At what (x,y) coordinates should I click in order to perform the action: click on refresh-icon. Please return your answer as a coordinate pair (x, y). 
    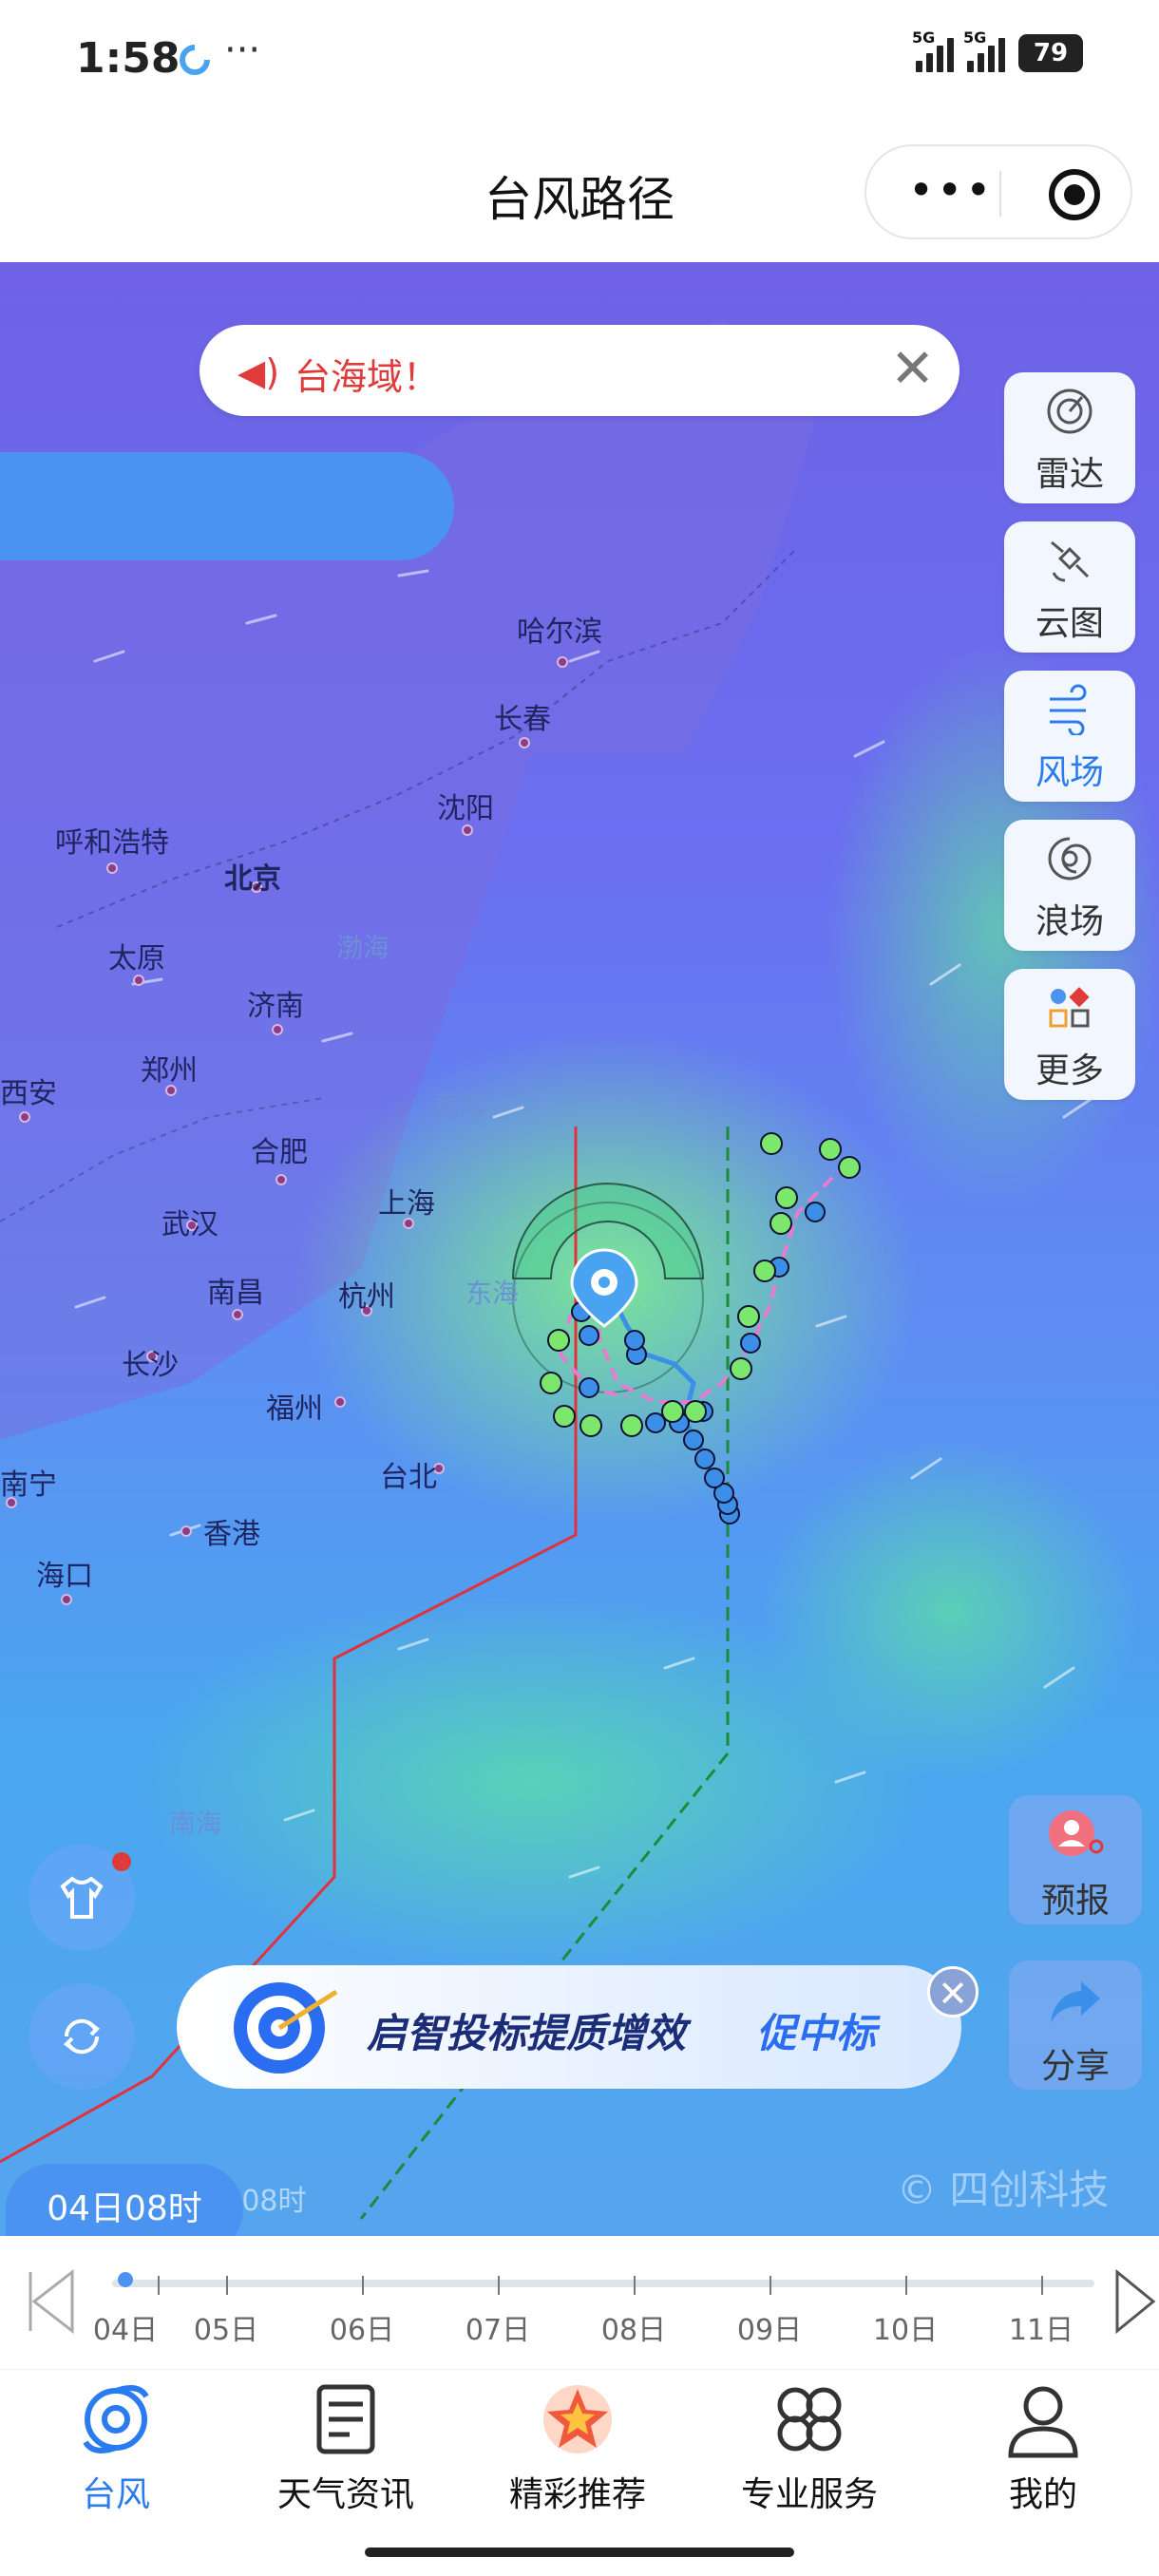
    Looking at the image, I should click on (82, 2037).